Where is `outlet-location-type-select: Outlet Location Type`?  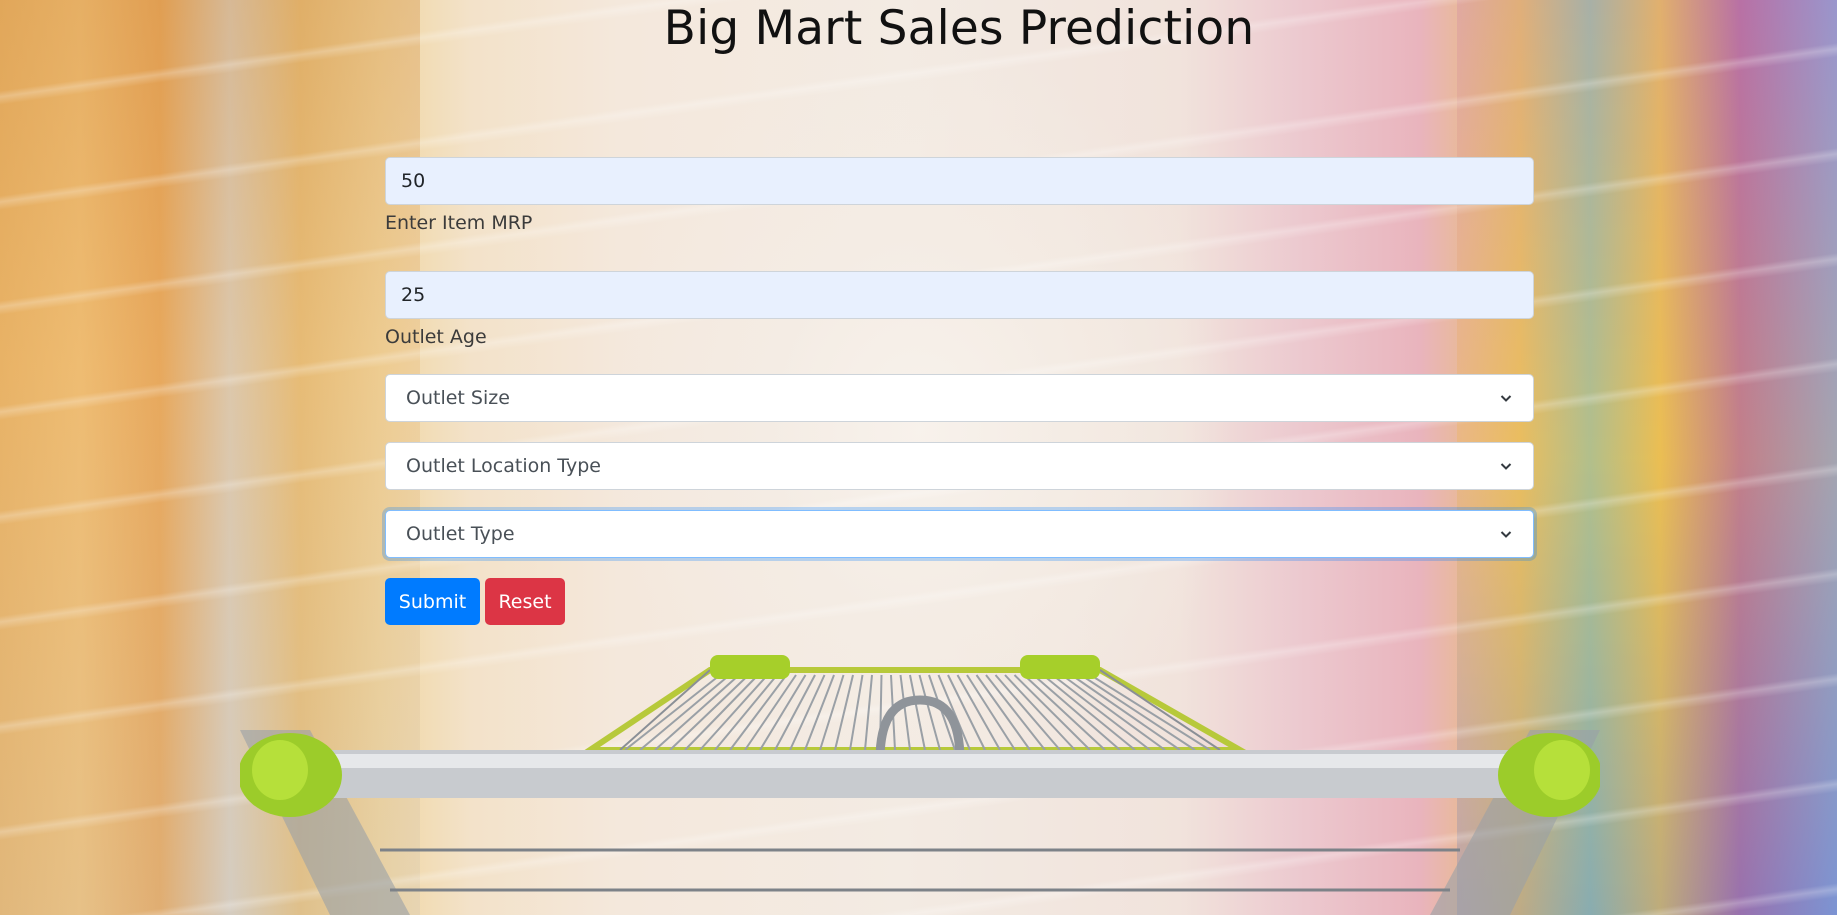
outlet-location-type-select: Outlet Location Type is located at coordinates (959, 466).